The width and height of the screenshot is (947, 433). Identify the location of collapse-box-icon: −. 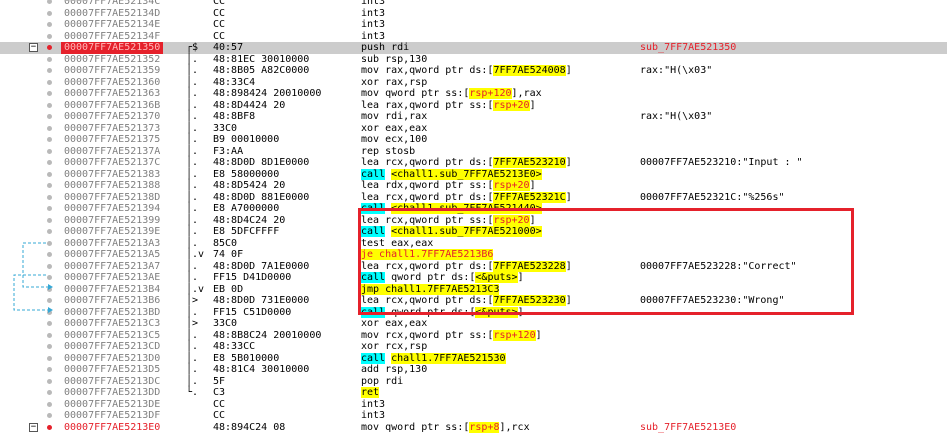
(33, 427).